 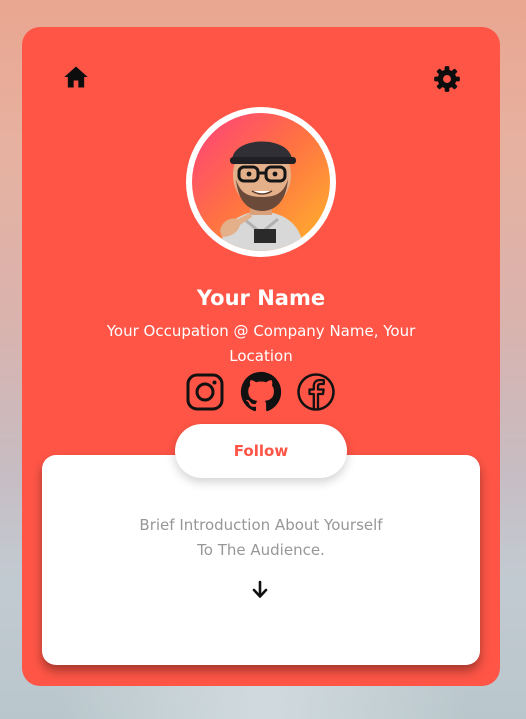 I want to click on profile-name: Your Name, so click(x=261, y=298).